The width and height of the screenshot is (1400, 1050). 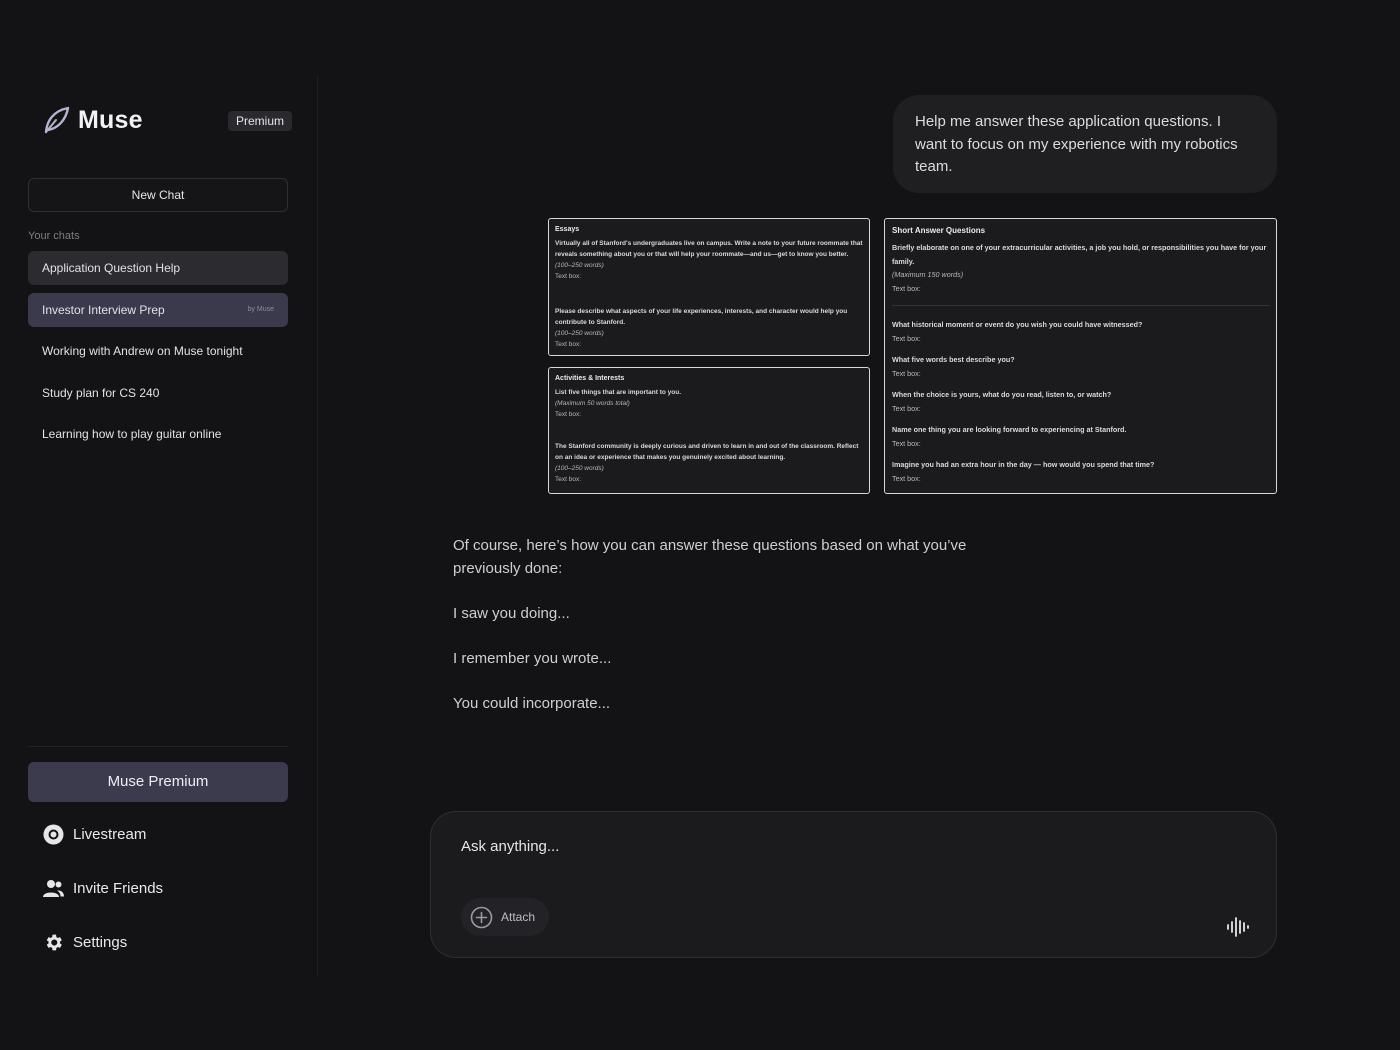 I want to click on attach-button: Attach, so click(x=505, y=917).